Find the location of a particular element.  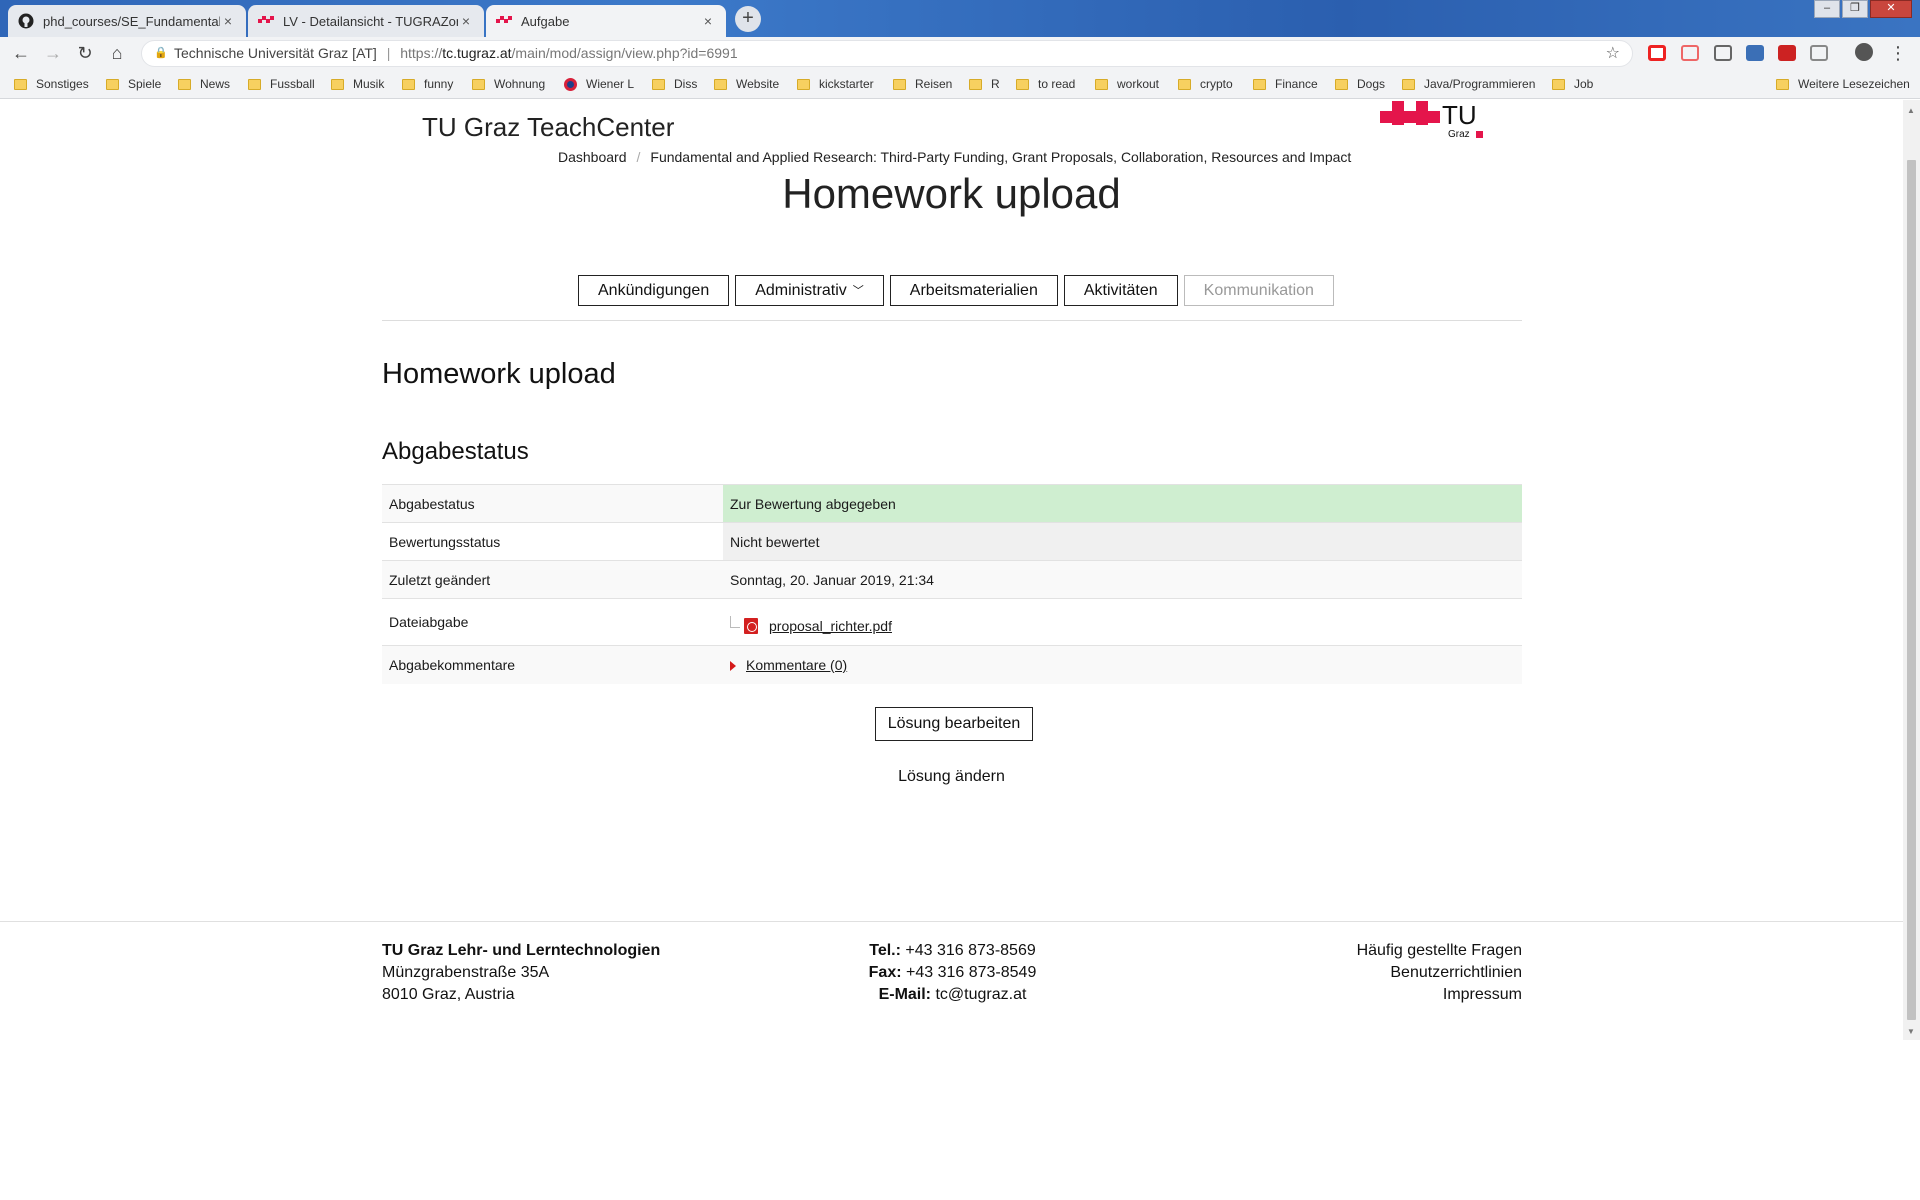

bookmark-label: to read is located at coordinates (1057, 84).